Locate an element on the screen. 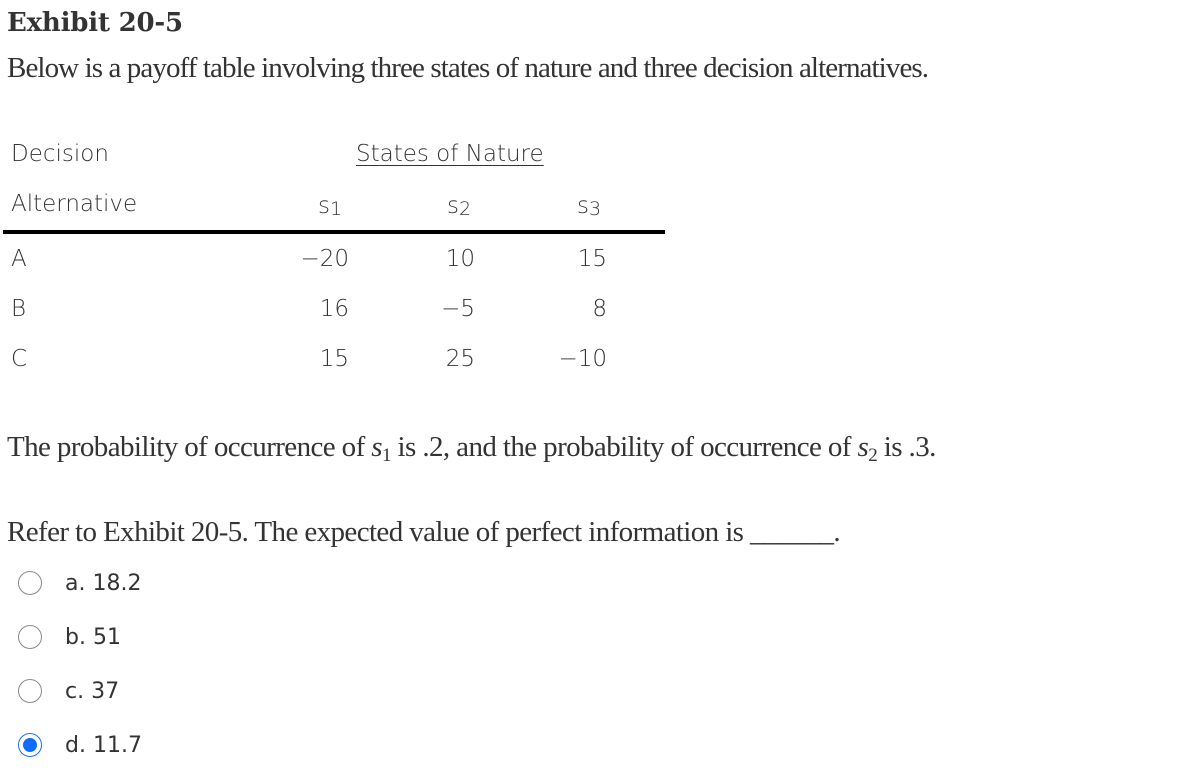 Image resolution: width=1190 pixels, height=780 pixels. option-d-label: d. 11.7 is located at coordinates (103, 745).